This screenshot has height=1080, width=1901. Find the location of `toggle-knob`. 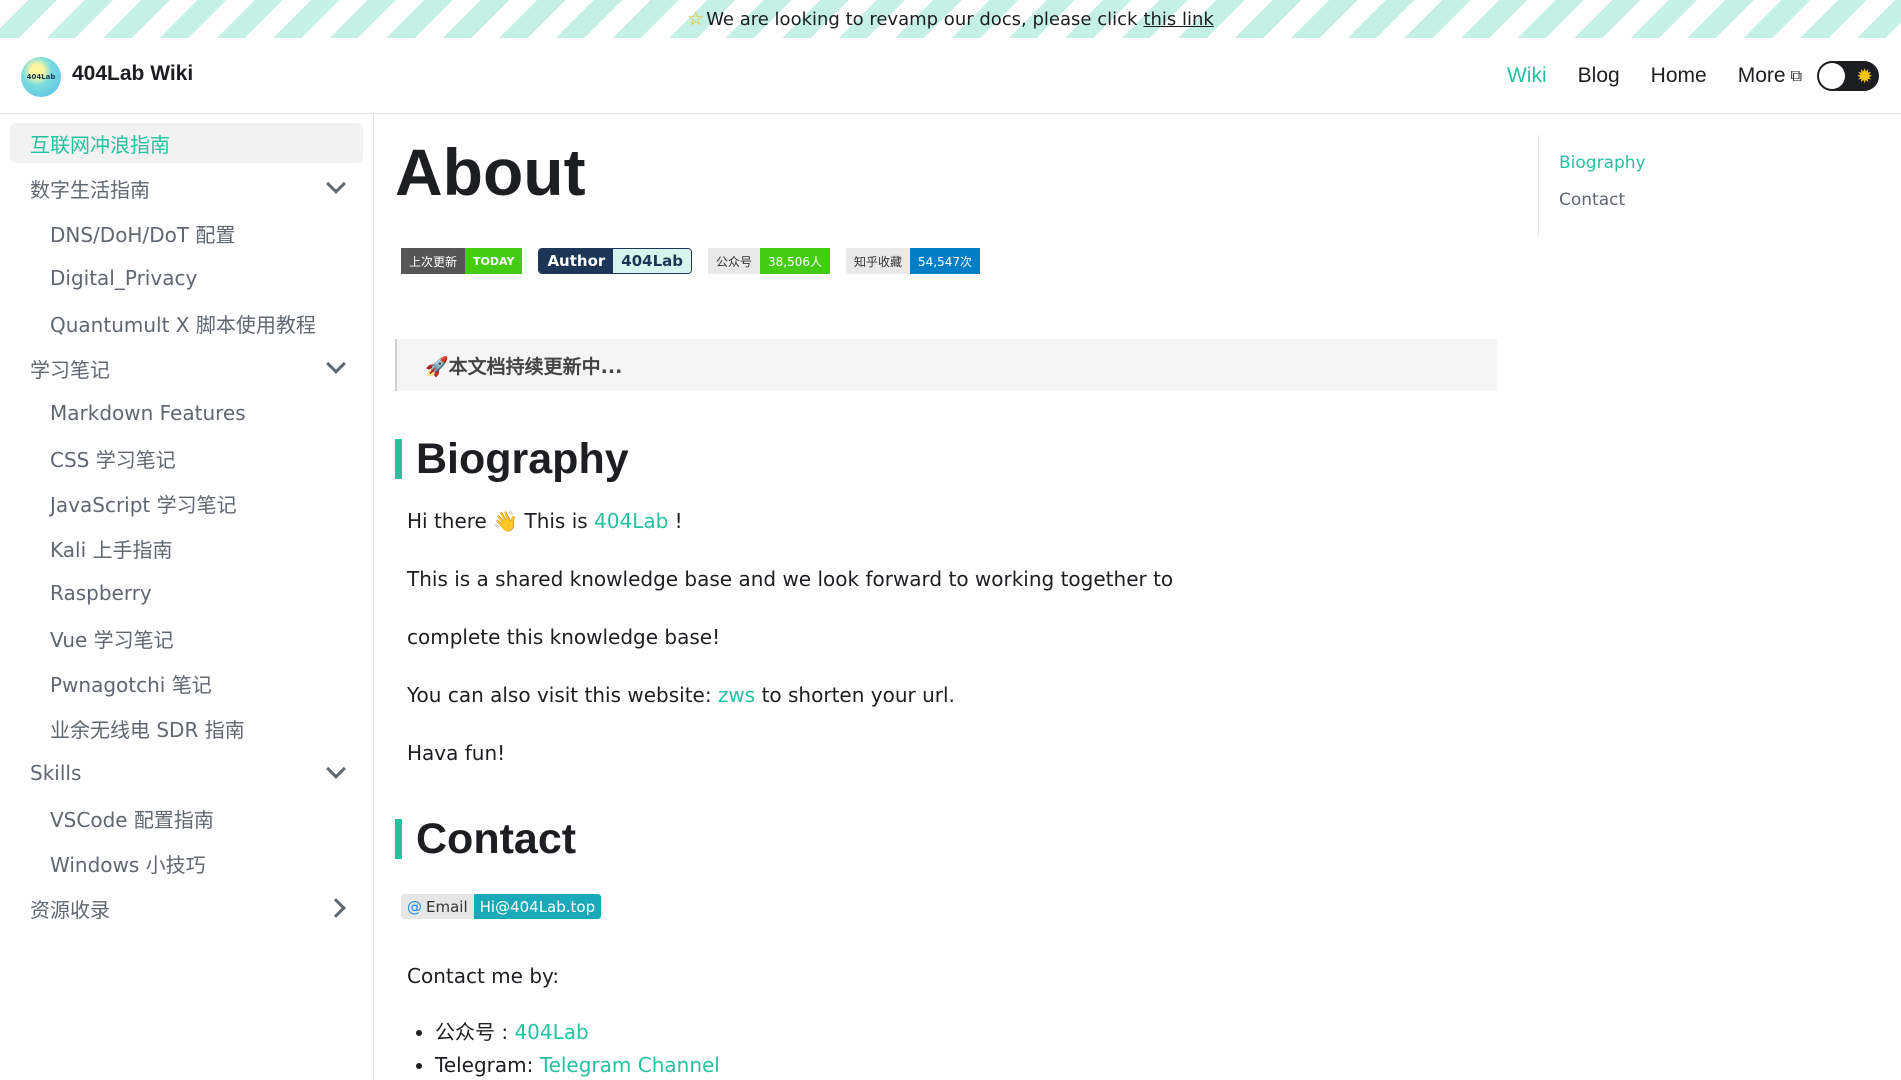

toggle-knob is located at coordinates (1832, 76).